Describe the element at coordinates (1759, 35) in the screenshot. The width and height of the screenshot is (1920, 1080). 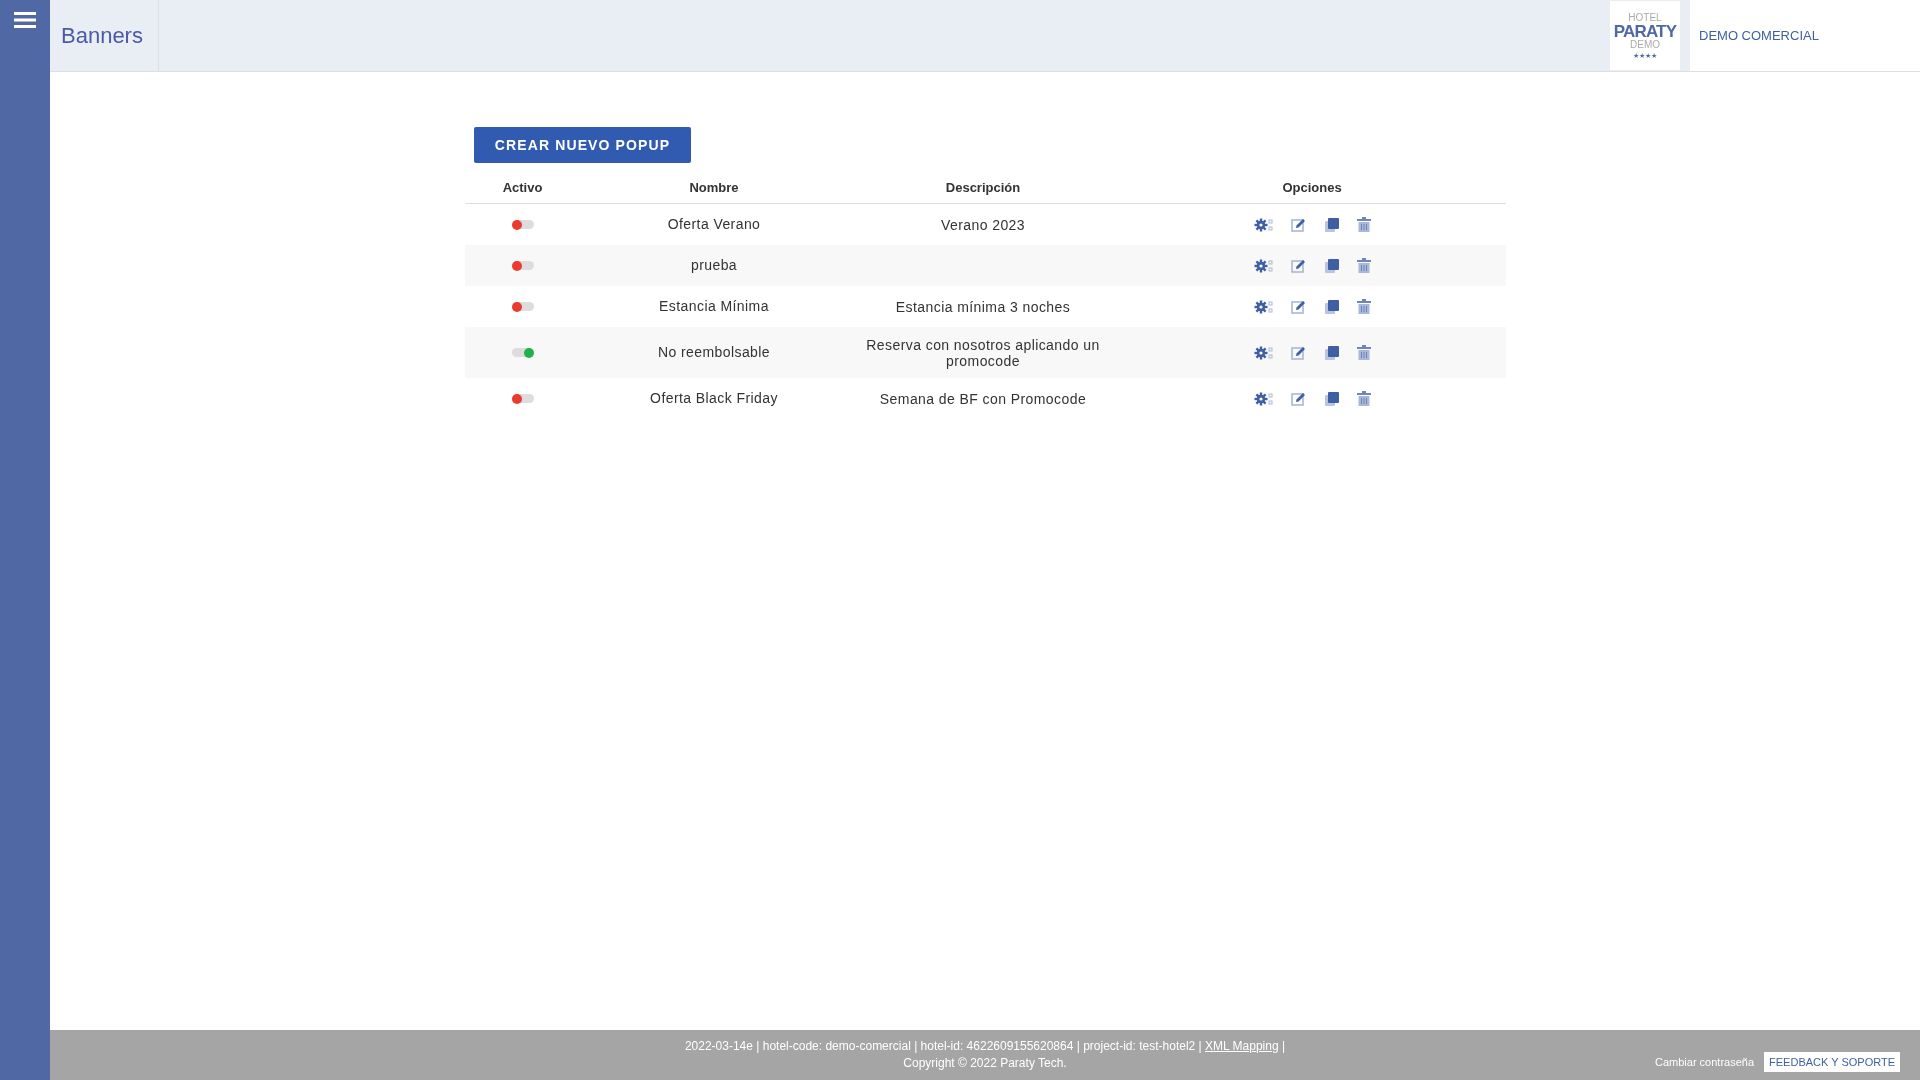
I see `account-name: DEMO COMERCIAL` at that location.